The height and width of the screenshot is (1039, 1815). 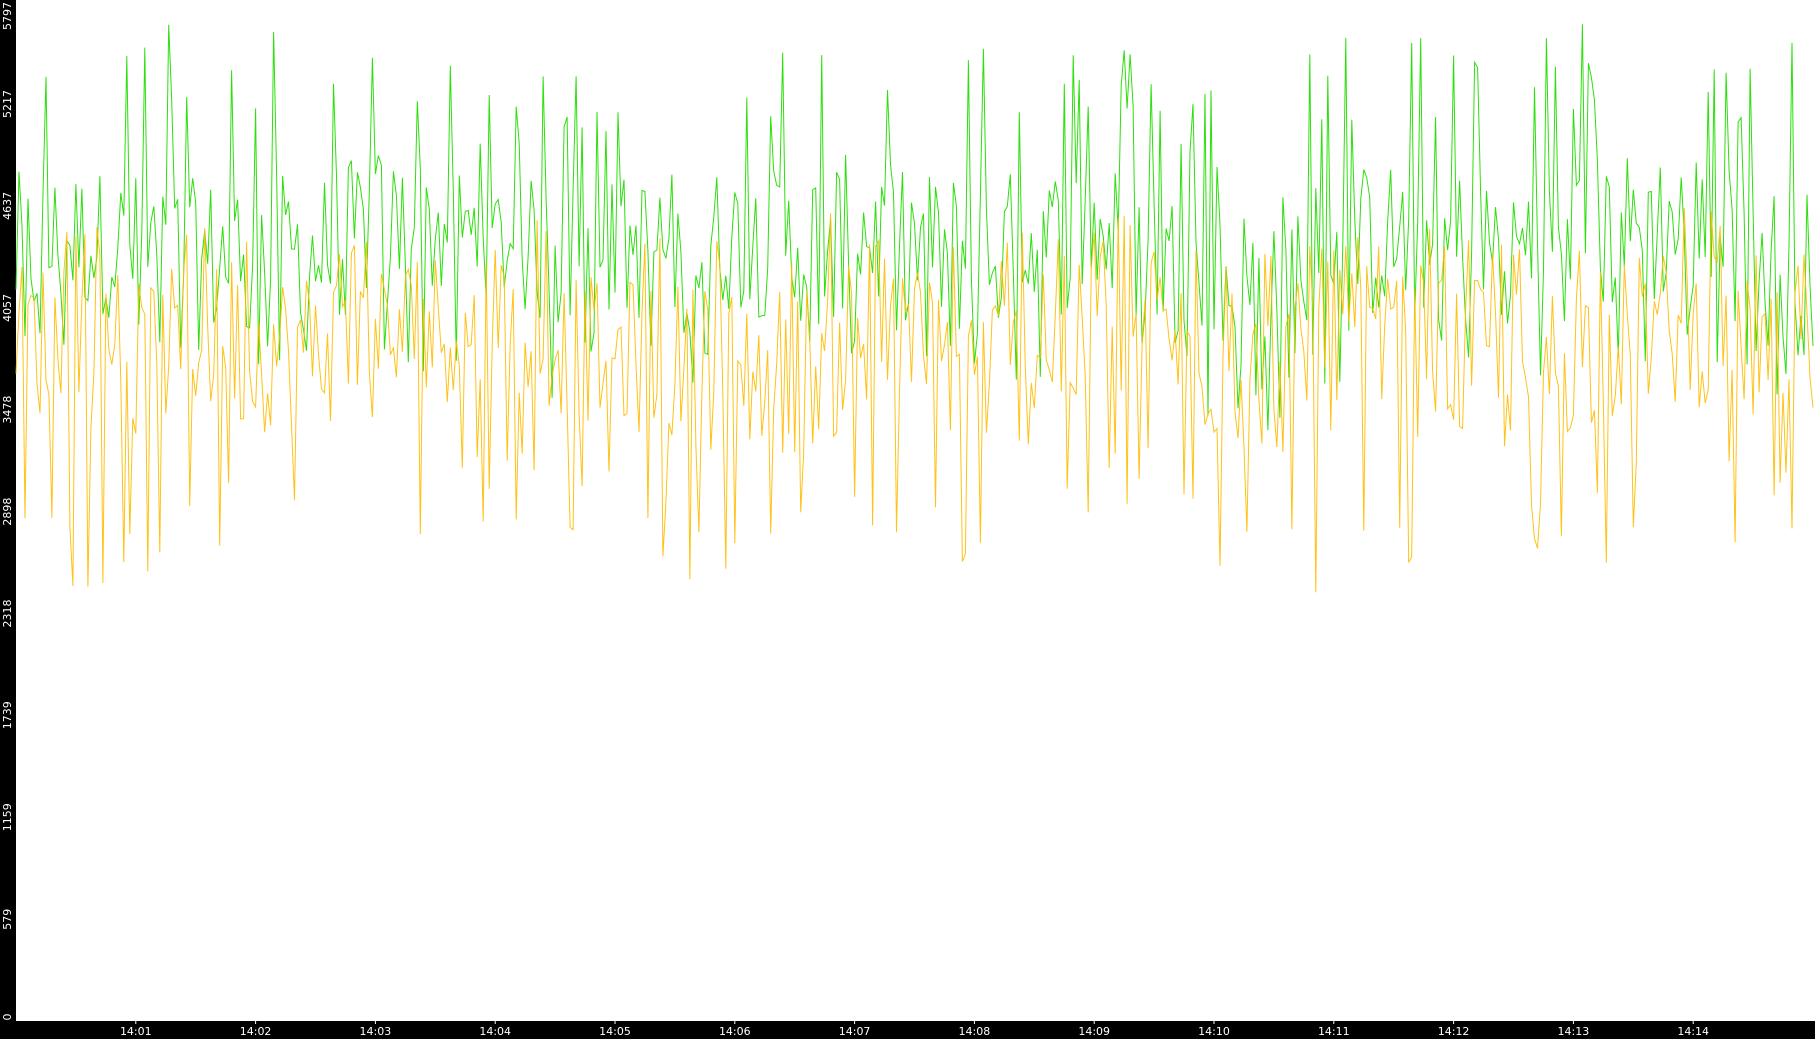 I want to click on x-tick-label: 14:10, so click(x=1214, y=1031).